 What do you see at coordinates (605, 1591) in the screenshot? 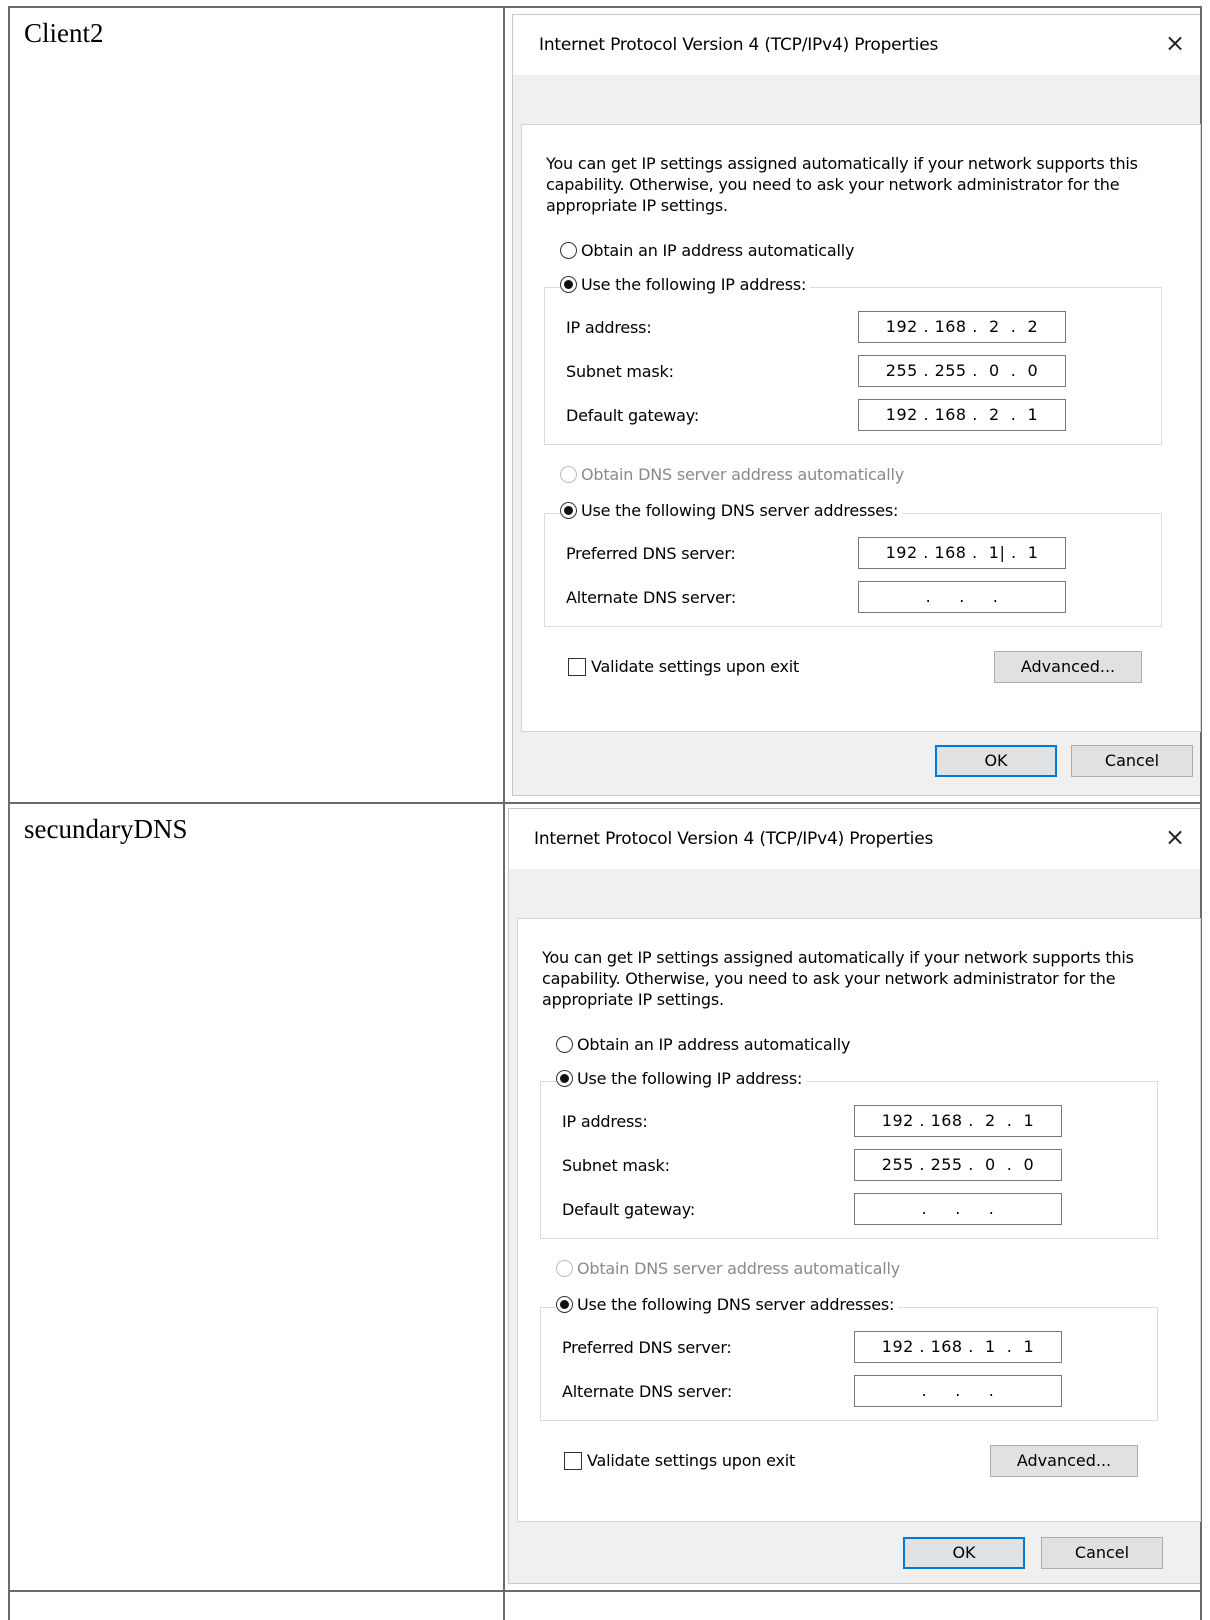
I see `table-border-row2` at bounding box center [605, 1591].